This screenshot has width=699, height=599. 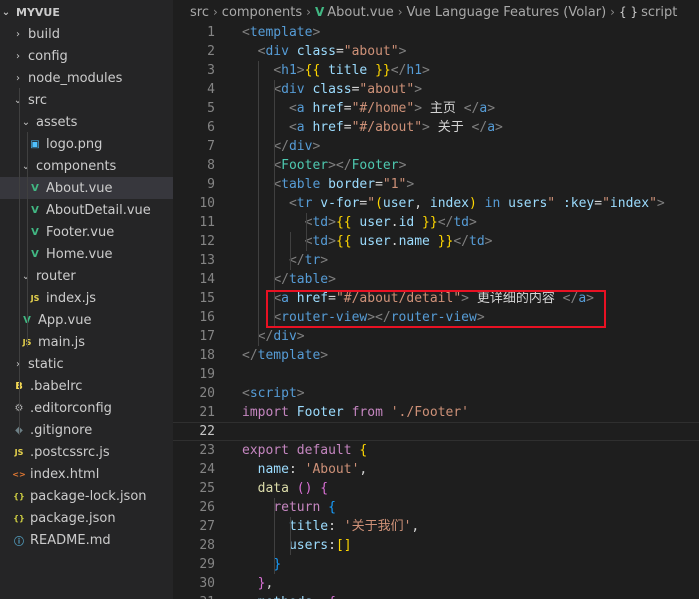 What do you see at coordinates (387, 127) in the screenshot?
I see `code-token: "#/about"` at bounding box center [387, 127].